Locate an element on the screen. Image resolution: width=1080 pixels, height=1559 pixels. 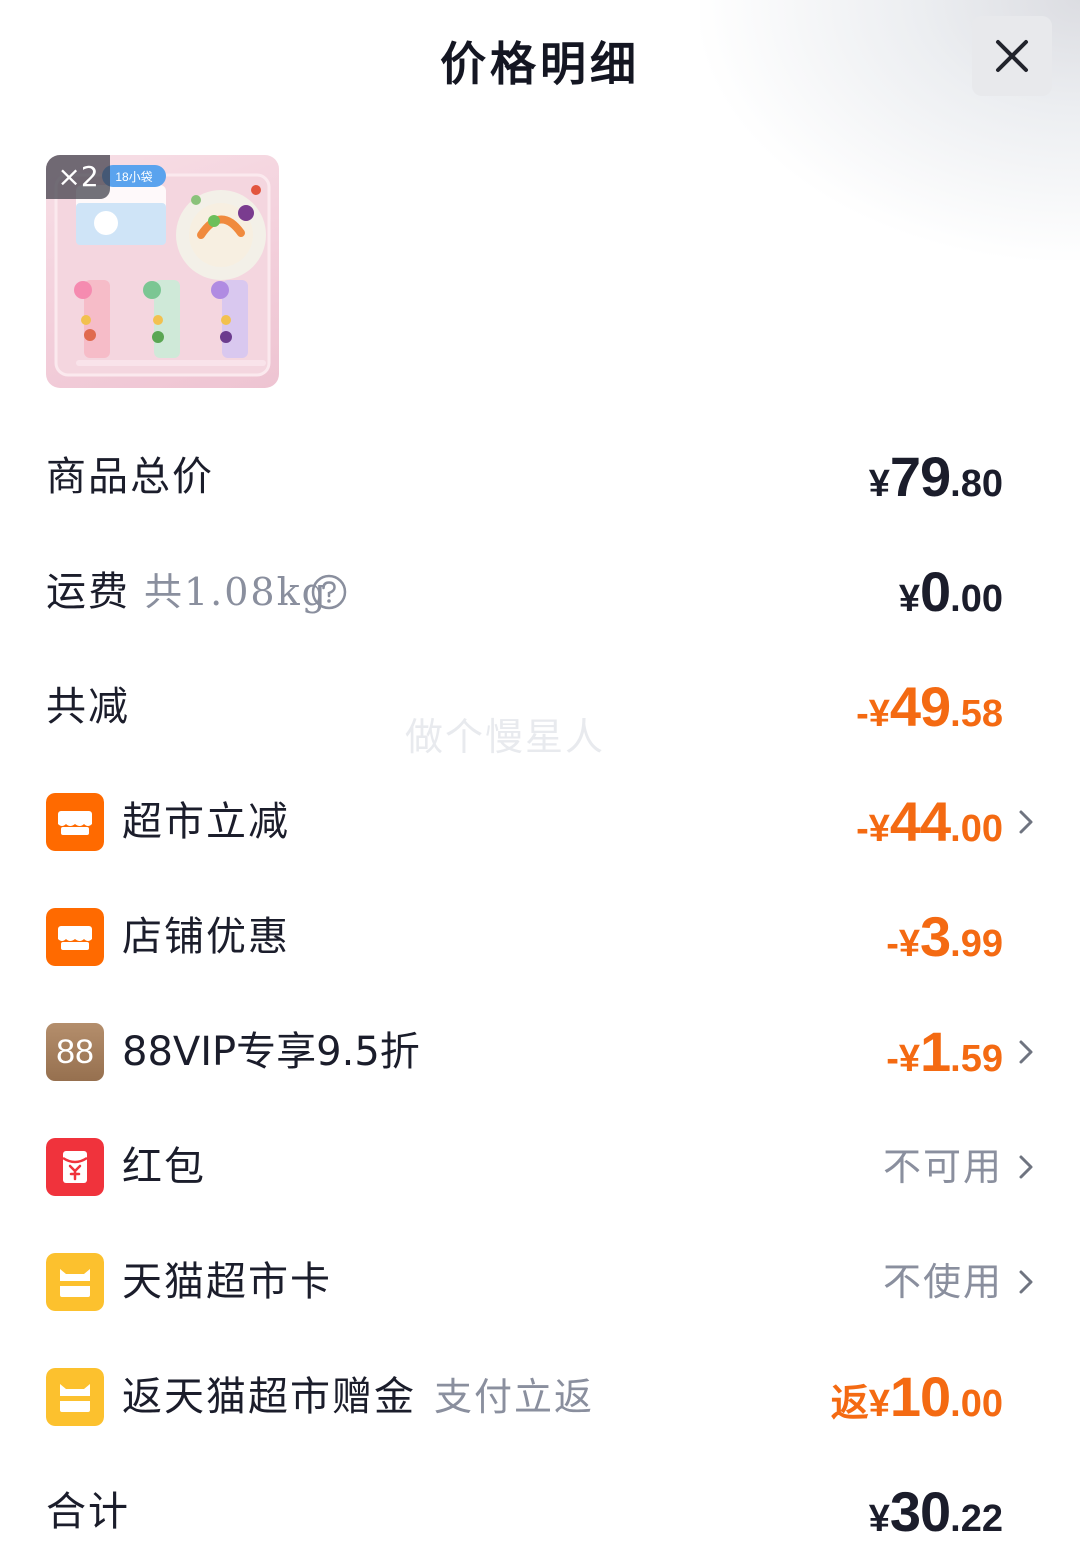
total-amount: ¥30.22 is located at coordinates (936, 1512).